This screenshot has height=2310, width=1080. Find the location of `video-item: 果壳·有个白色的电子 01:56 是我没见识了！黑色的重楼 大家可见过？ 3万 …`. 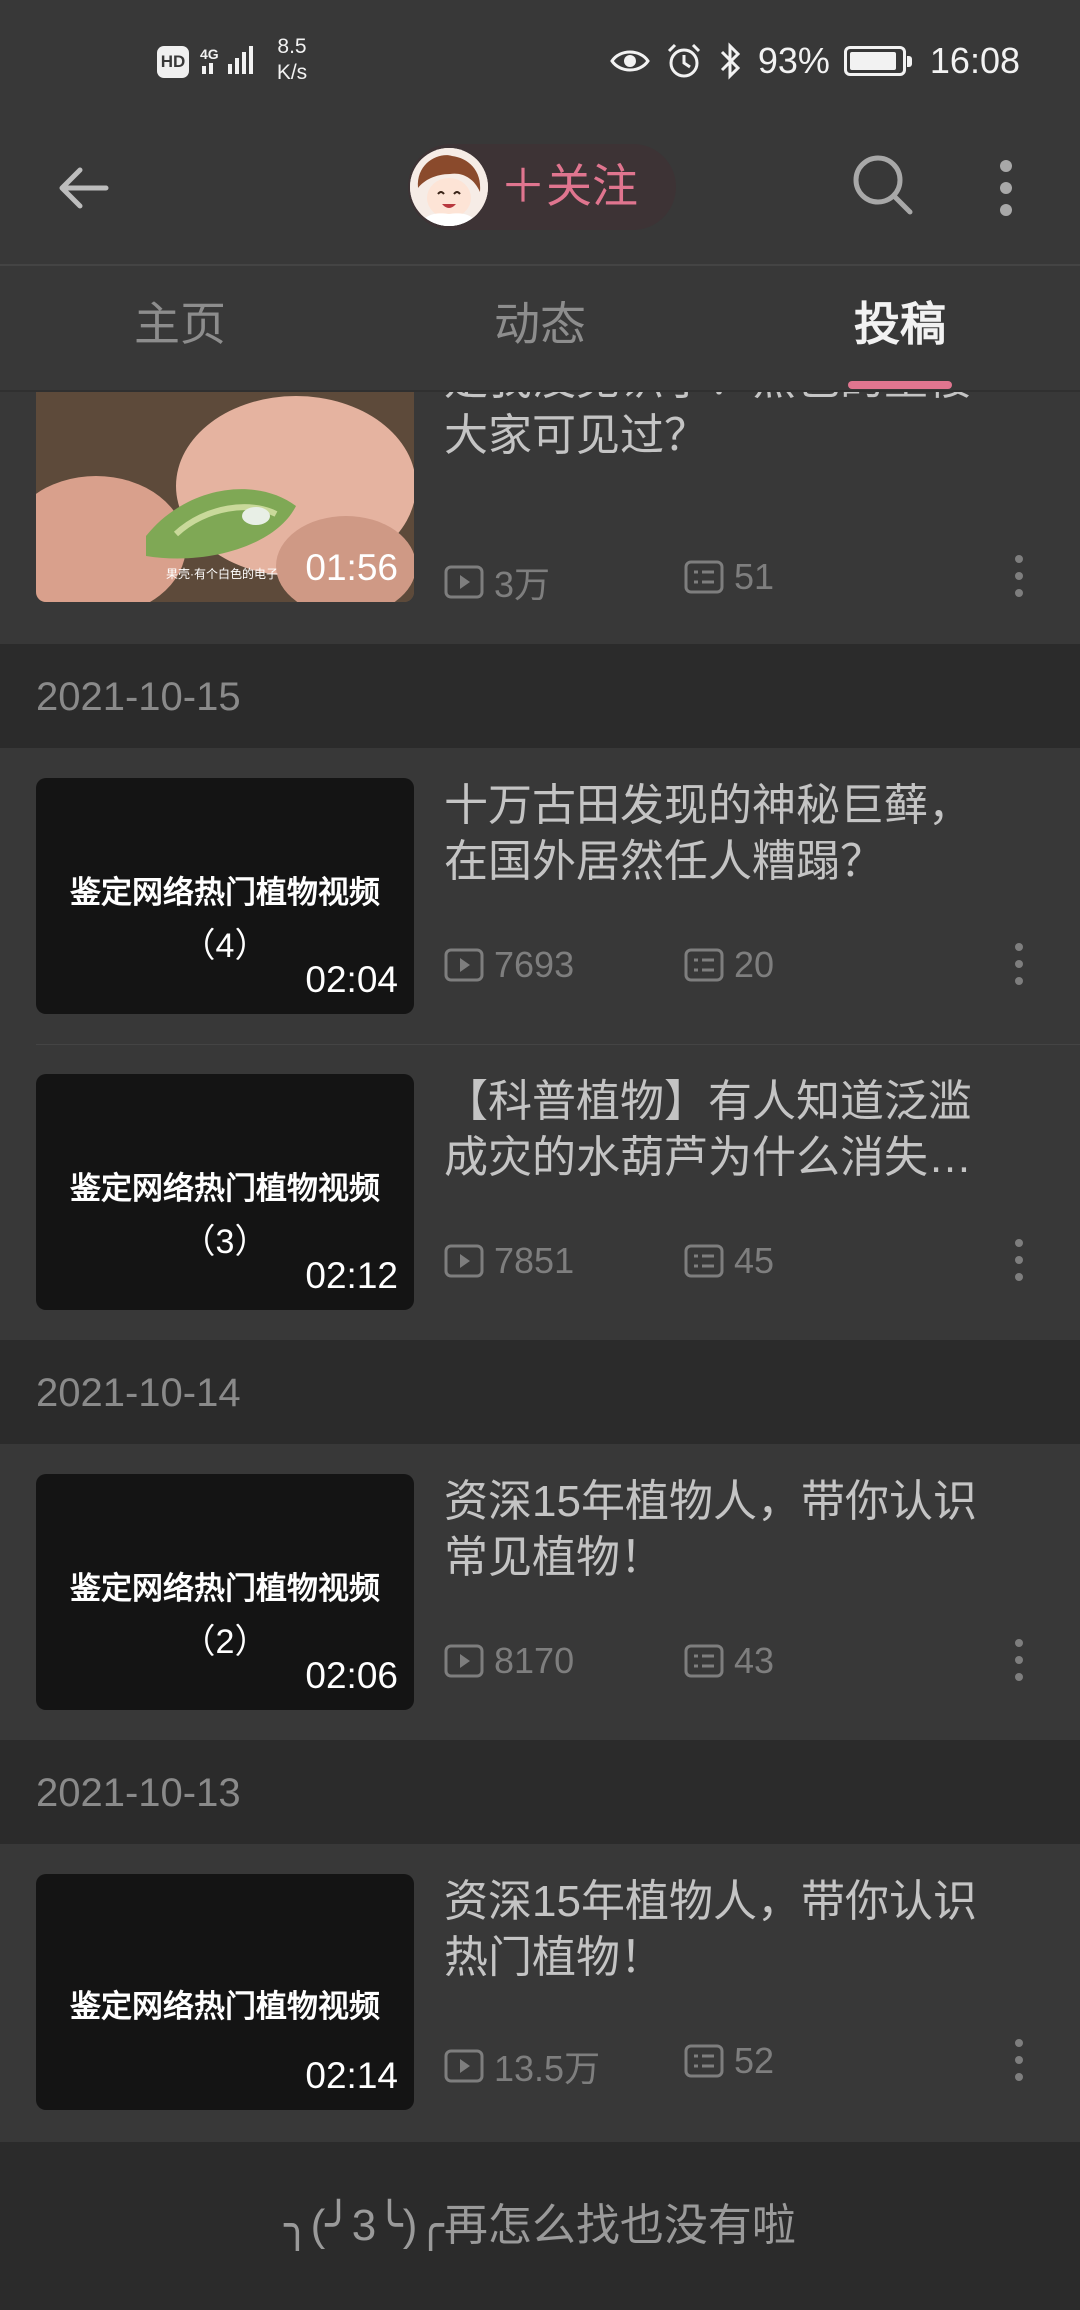

video-item: 果壳·有个白色的电子 01:56 是我没见识了！黑色的重楼 大家可见过？ 3万 … is located at coordinates (540, 518).